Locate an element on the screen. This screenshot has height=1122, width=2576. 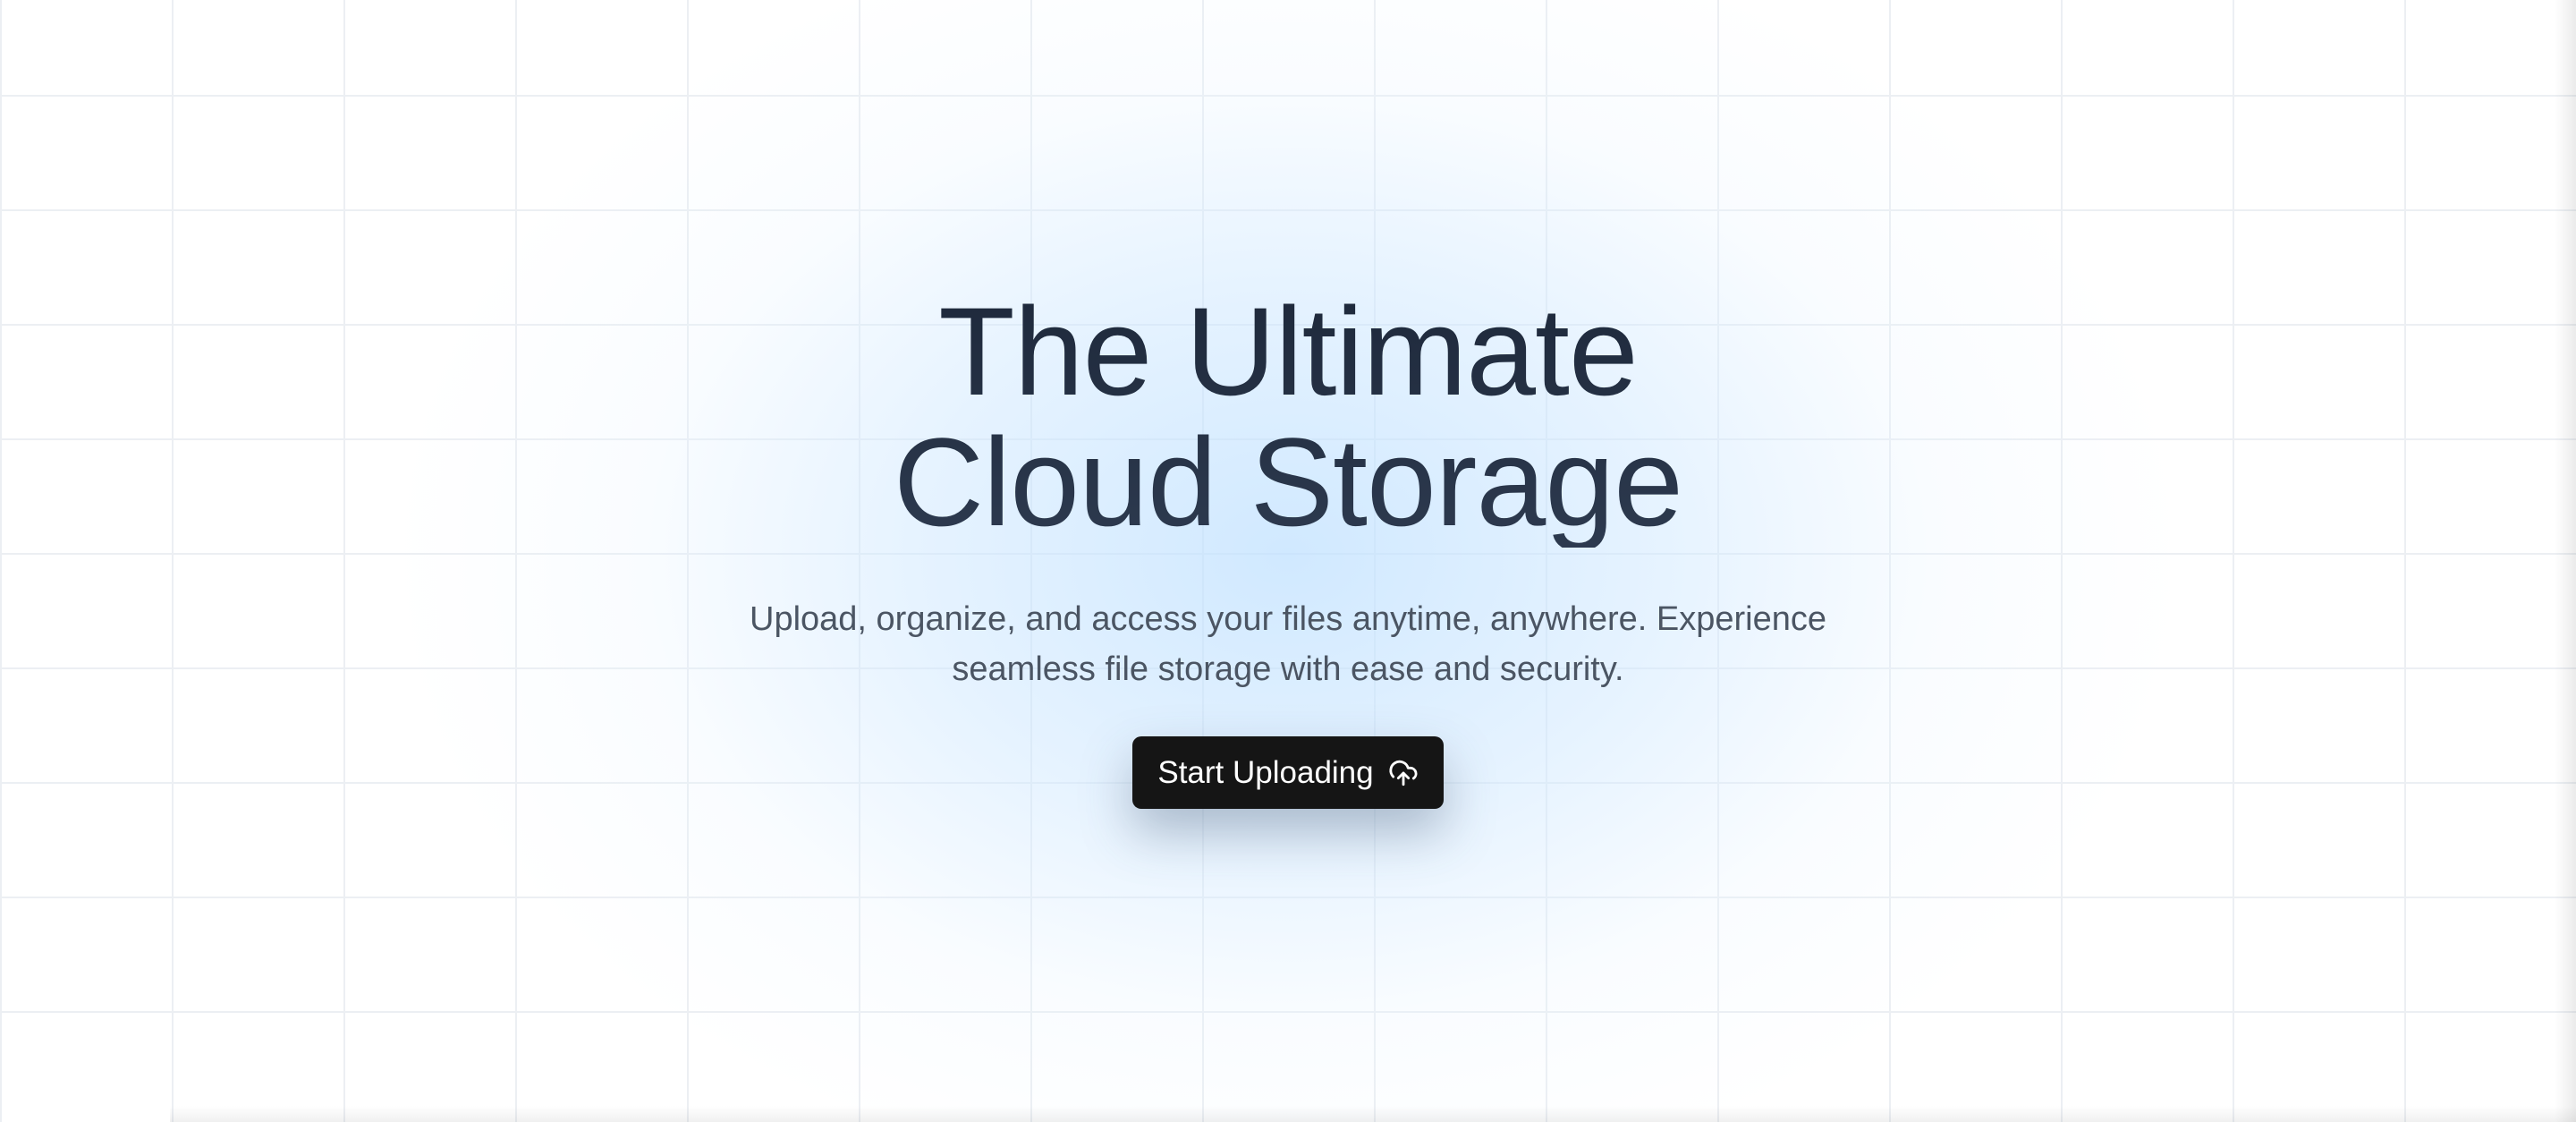
bottom-edge-shadow is located at coordinates (1373, 1114).